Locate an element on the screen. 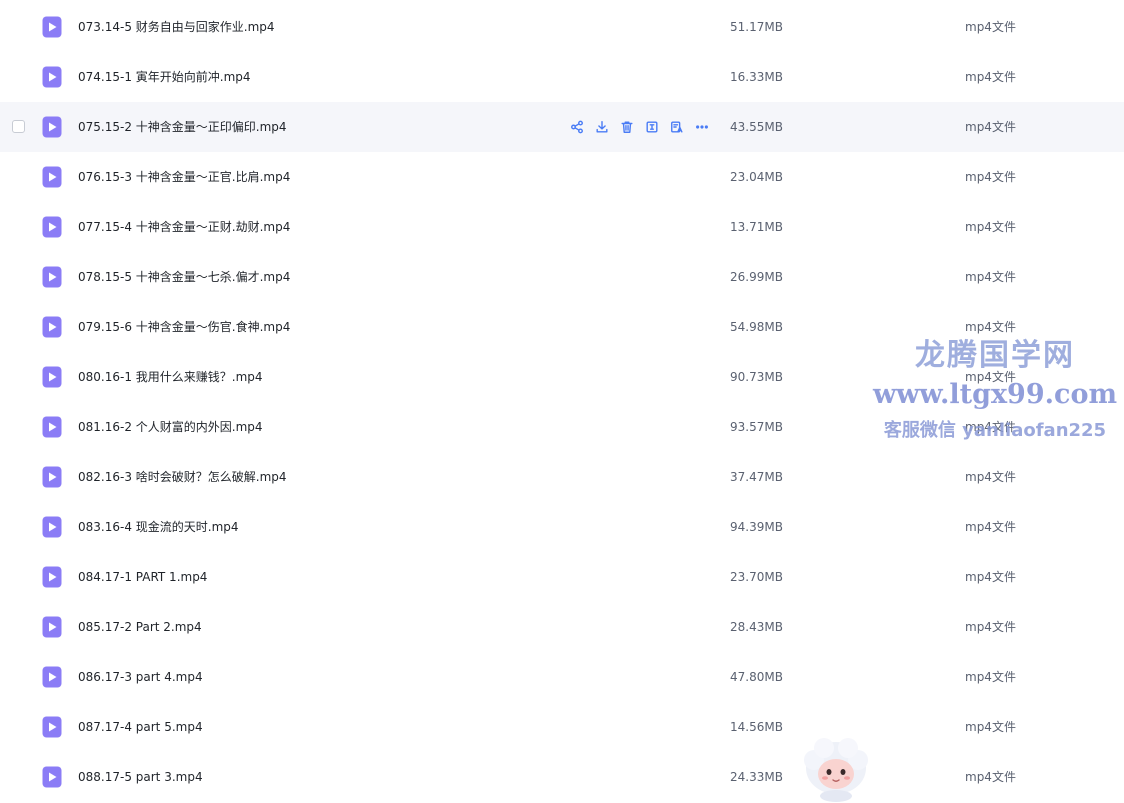 The height and width of the screenshot is (803, 1124). file-size: 37.47MB is located at coordinates (756, 477).